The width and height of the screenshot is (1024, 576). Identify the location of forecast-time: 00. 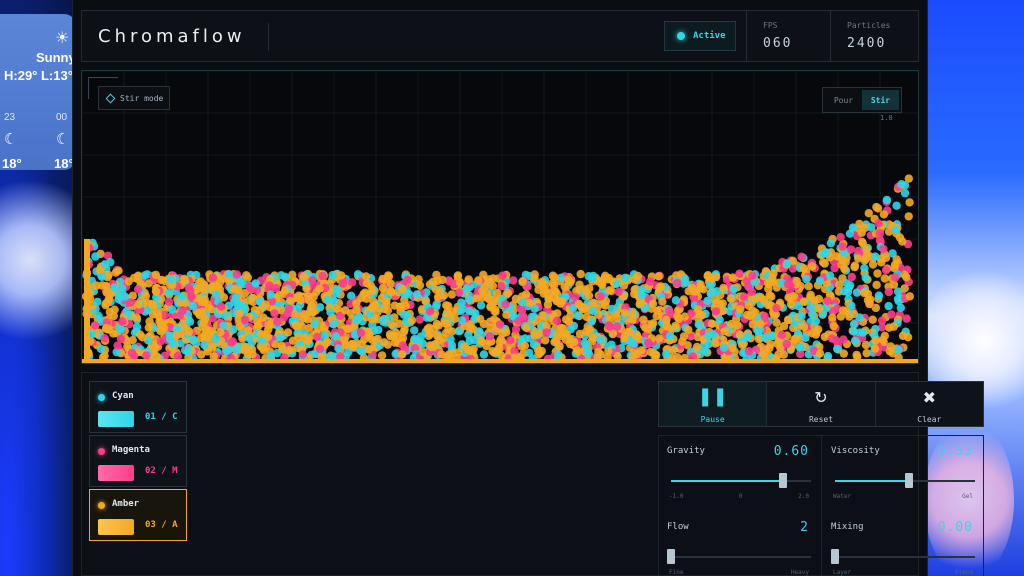
(62, 117).